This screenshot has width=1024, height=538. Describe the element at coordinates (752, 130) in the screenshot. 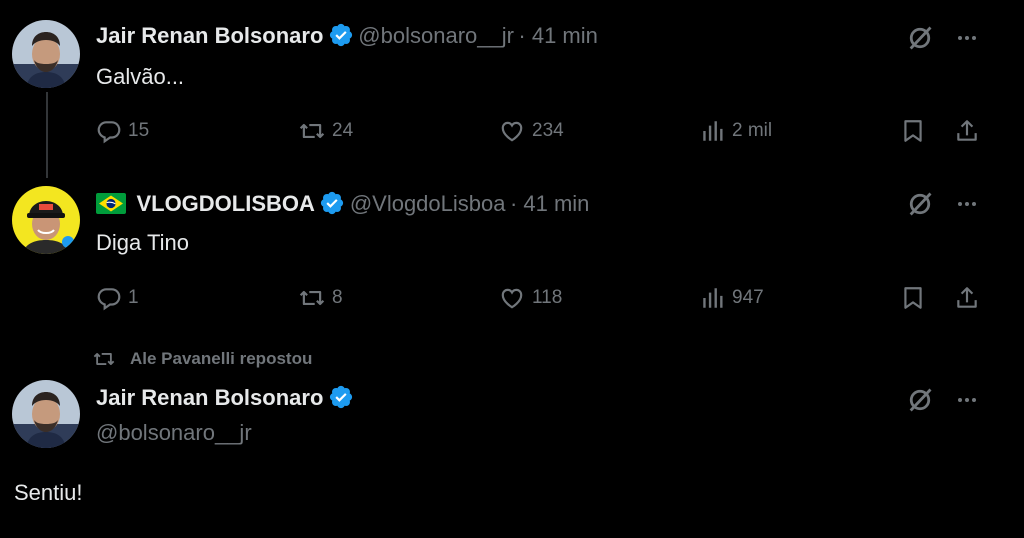

I see `views-count: 2 mil` at that location.